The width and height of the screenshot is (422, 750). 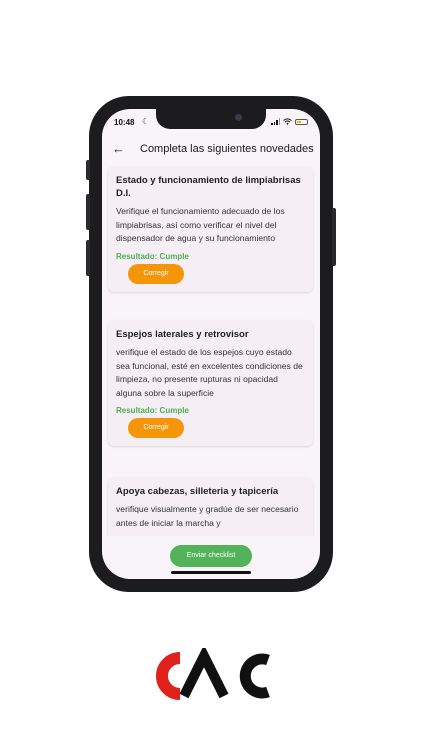 What do you see at coordinates (211, 119) in the screenshot?
I see `notch` at bounding box center [211, 119].